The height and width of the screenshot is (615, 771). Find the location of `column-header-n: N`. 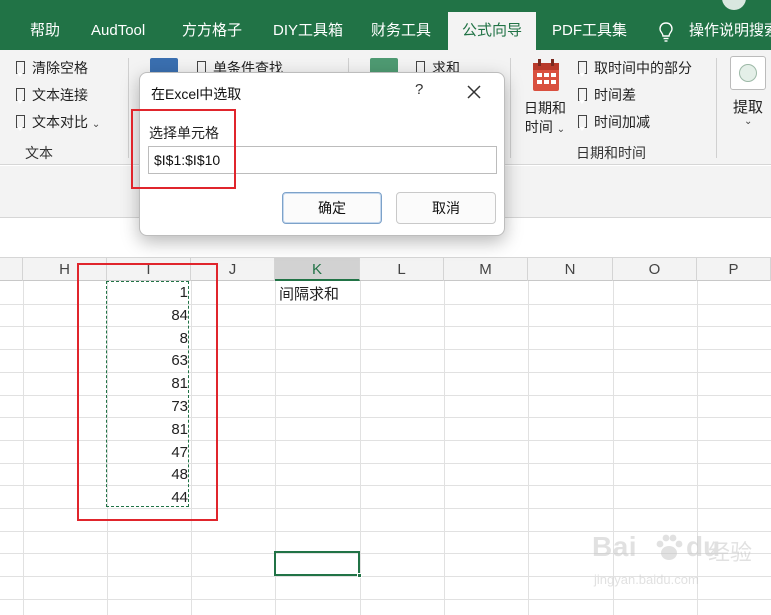

column-header-n: N is located at coordinates (570, 269).